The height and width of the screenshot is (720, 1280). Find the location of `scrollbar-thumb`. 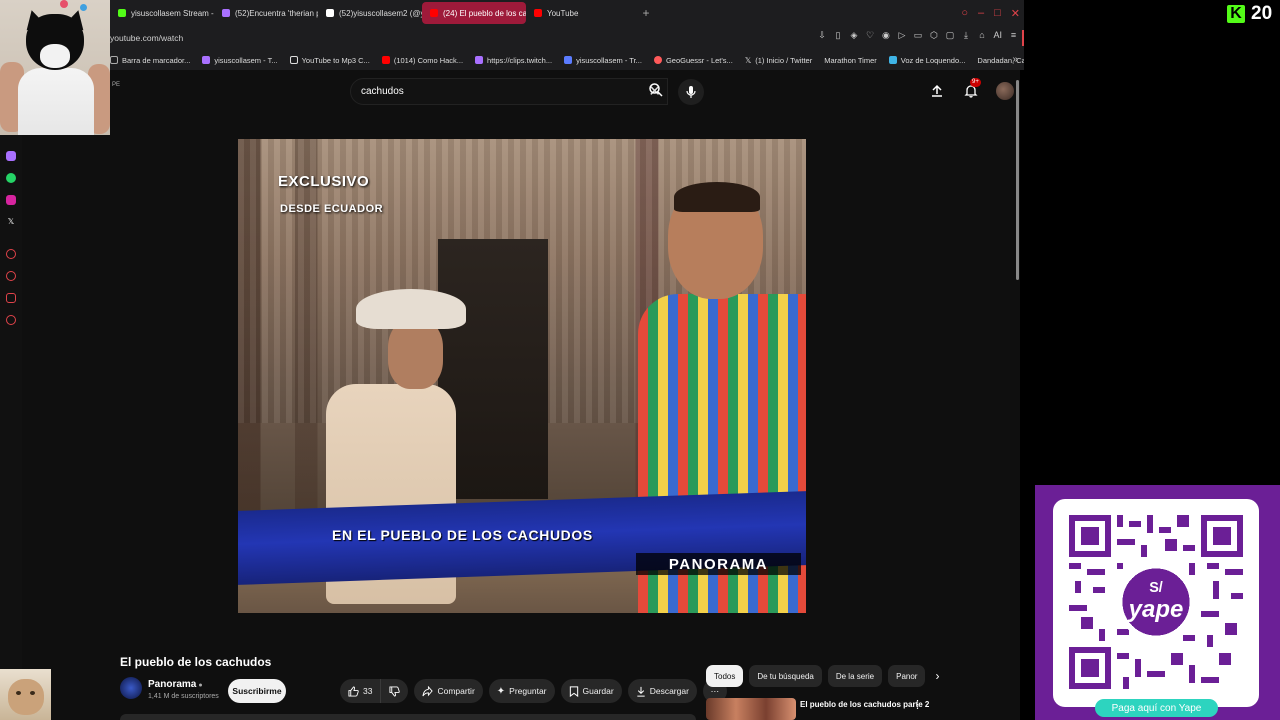

scrollbar-thumb is located at coordinates (1017, 180).